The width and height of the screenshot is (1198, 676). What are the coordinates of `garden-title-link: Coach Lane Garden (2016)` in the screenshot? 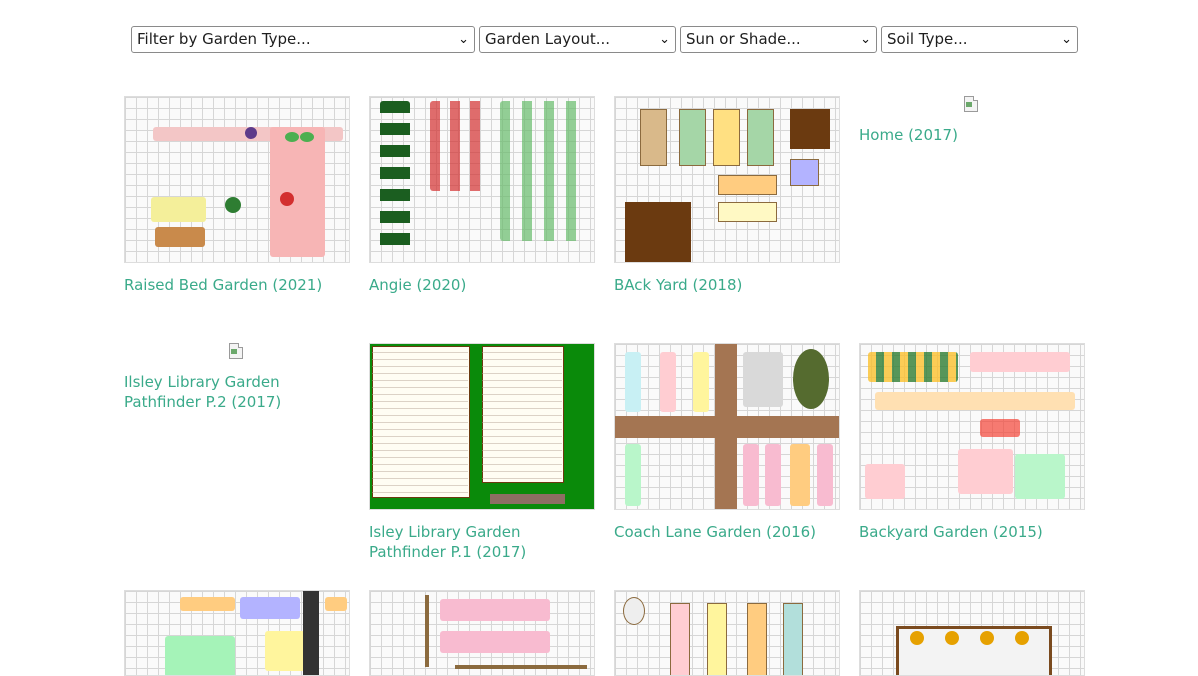 It's located at (727, 532).